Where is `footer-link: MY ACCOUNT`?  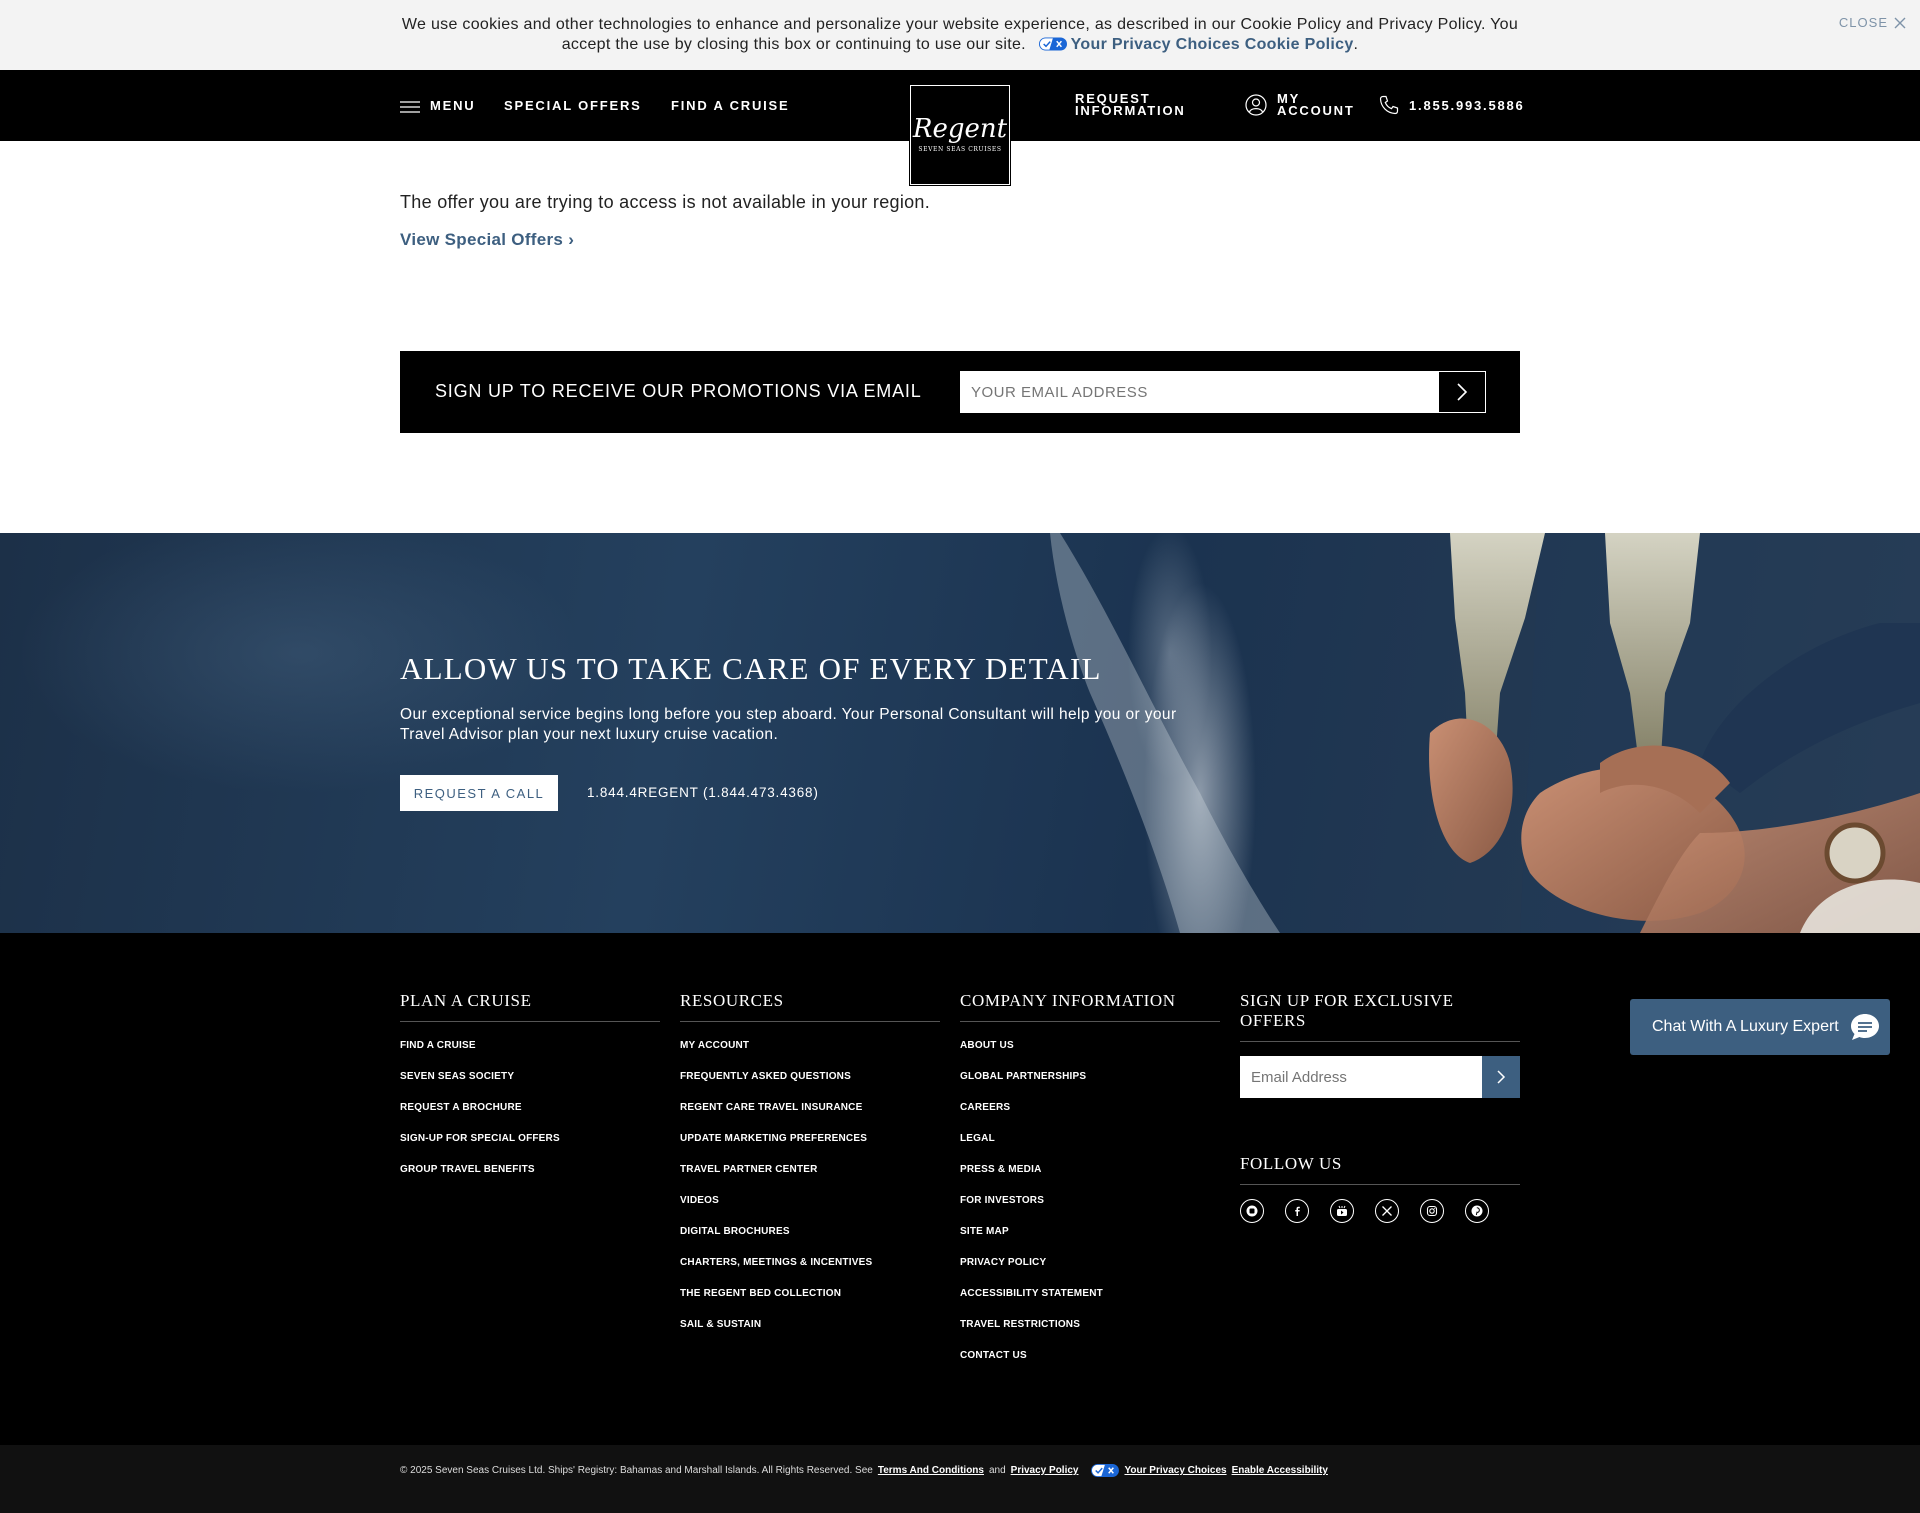
footer-link: MY ACCOUNT is located at coordinates (810, 1050).